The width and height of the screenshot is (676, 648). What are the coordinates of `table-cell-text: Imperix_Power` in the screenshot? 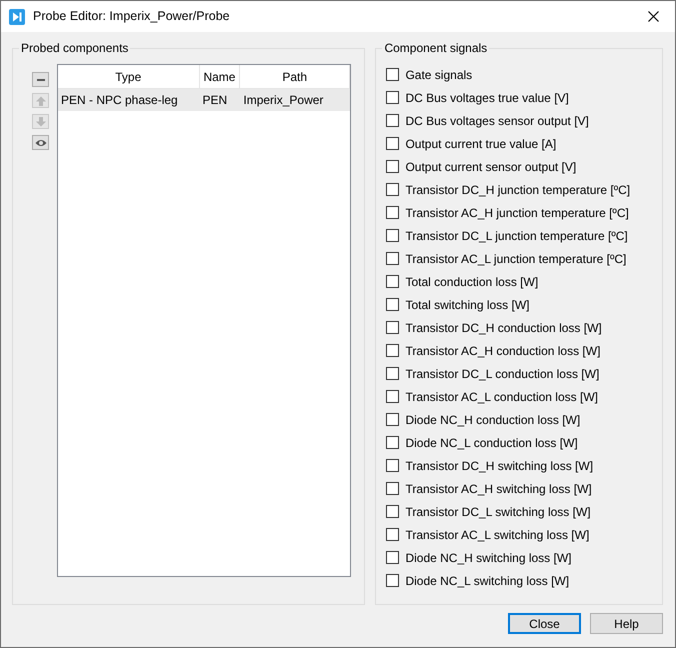 It's located at (283, 100).